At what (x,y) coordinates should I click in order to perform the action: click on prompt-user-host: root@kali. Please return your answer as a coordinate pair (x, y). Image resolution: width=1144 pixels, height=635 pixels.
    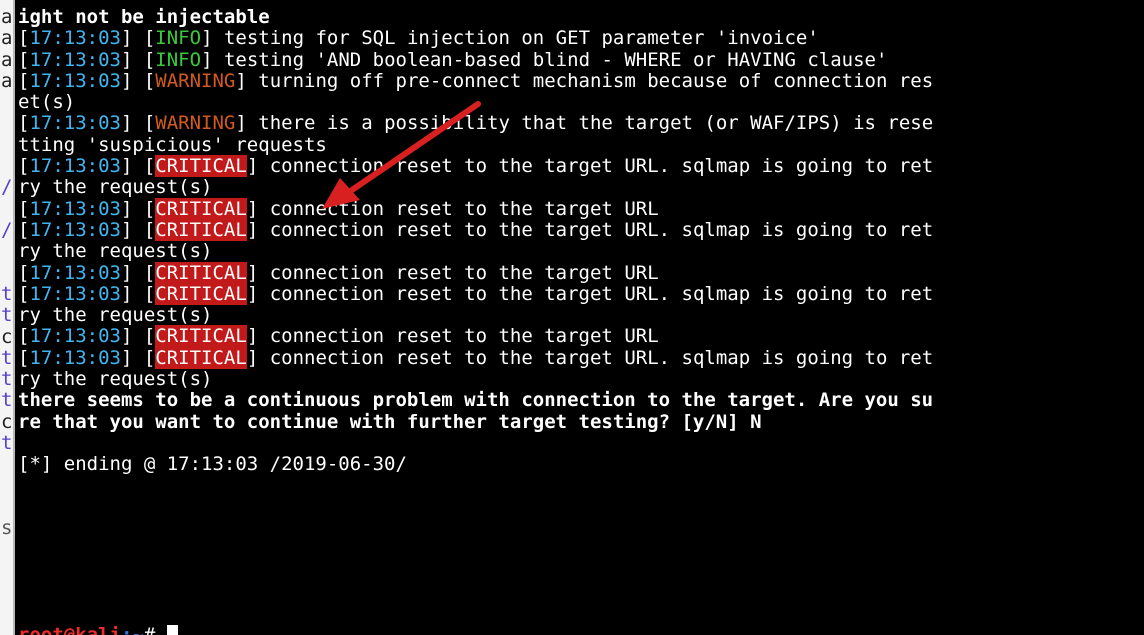
    Looking at the image, I should click on (69, 629).